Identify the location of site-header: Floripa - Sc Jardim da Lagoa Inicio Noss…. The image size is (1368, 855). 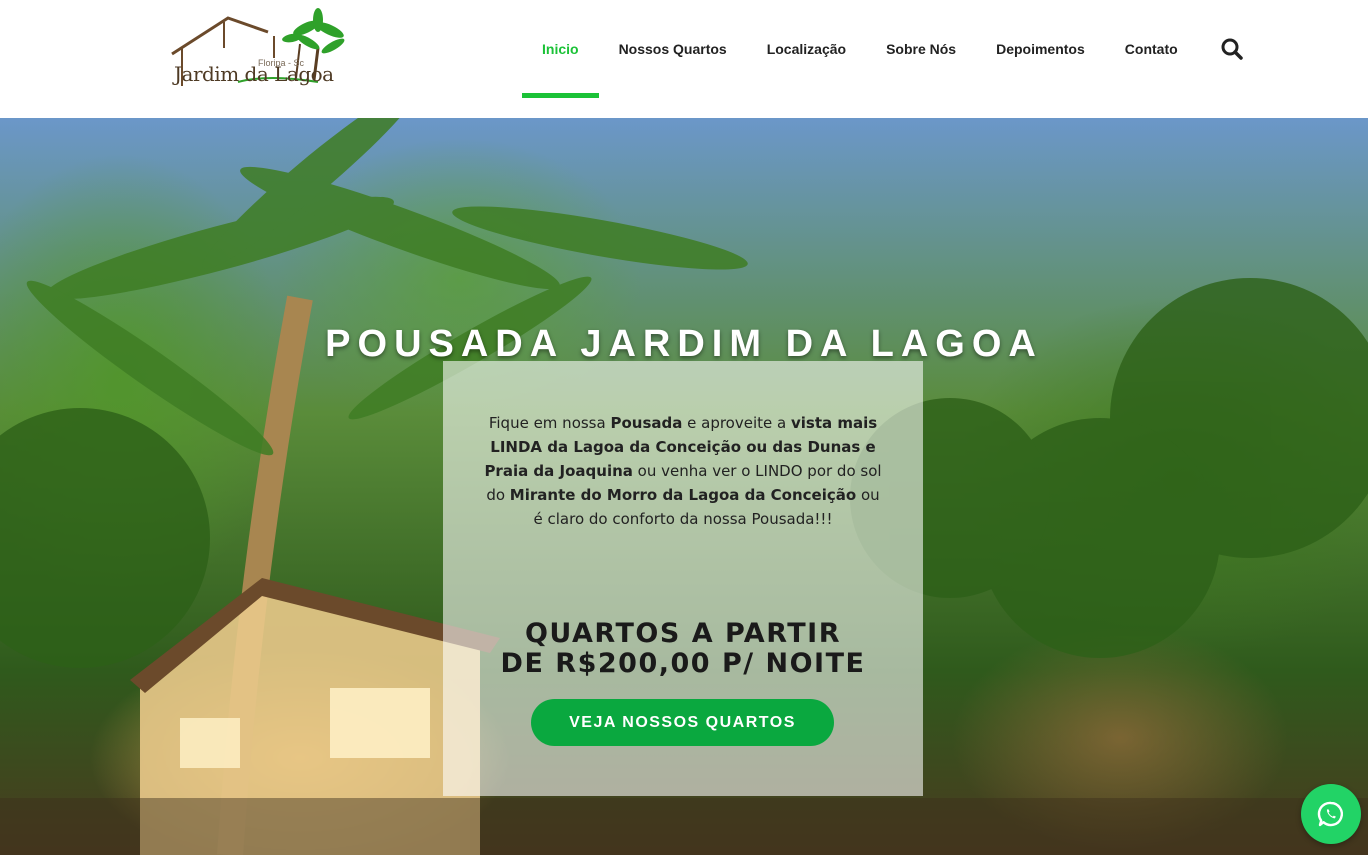
(684, 59).